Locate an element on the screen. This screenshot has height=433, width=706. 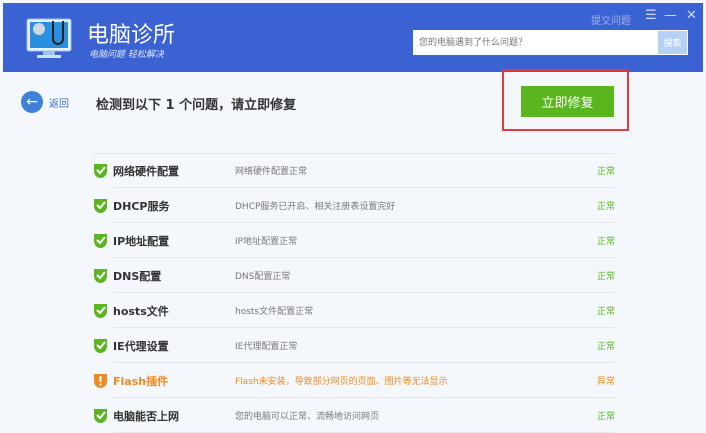
result-headline: 检测到以下 1 个问题，请立即修复 is located at coordinates (196, 105).